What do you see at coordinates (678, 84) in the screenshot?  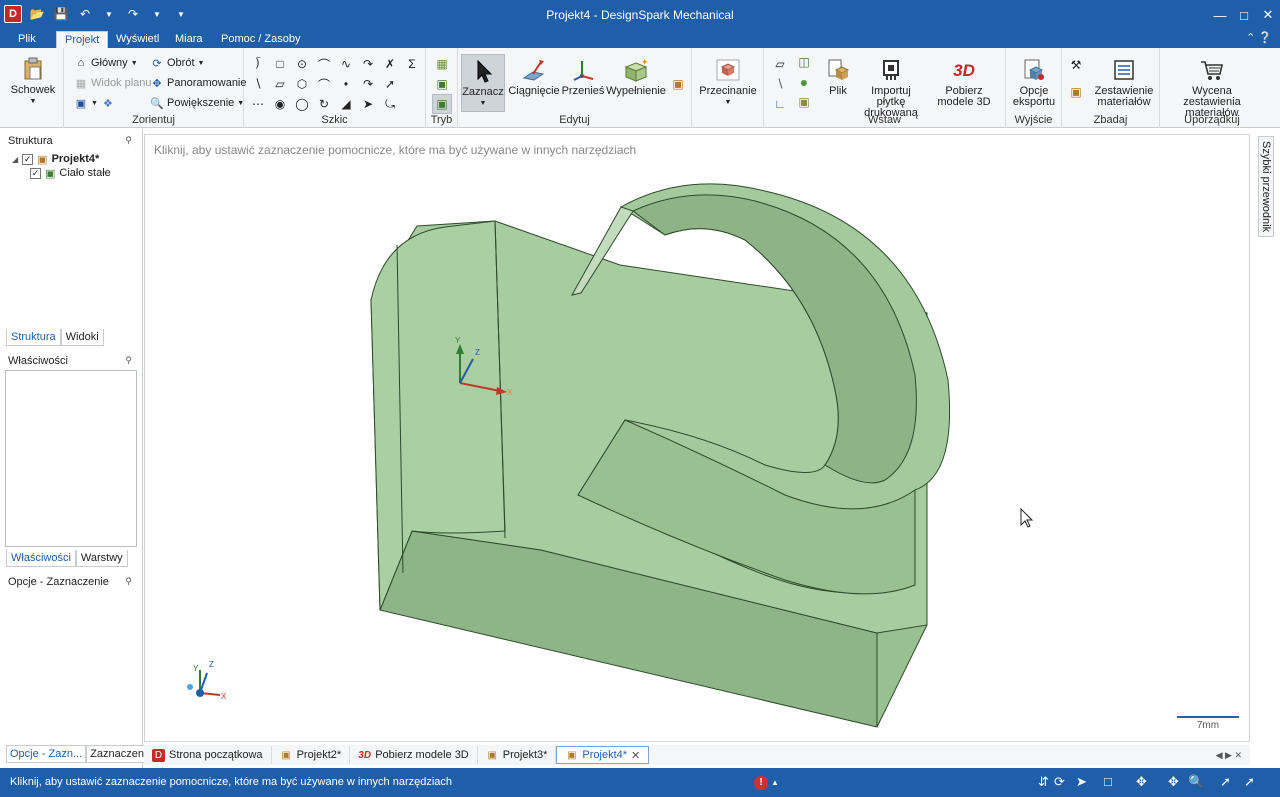 I see `combine-tool-icon: ▣` at bounding box center [678, 84].